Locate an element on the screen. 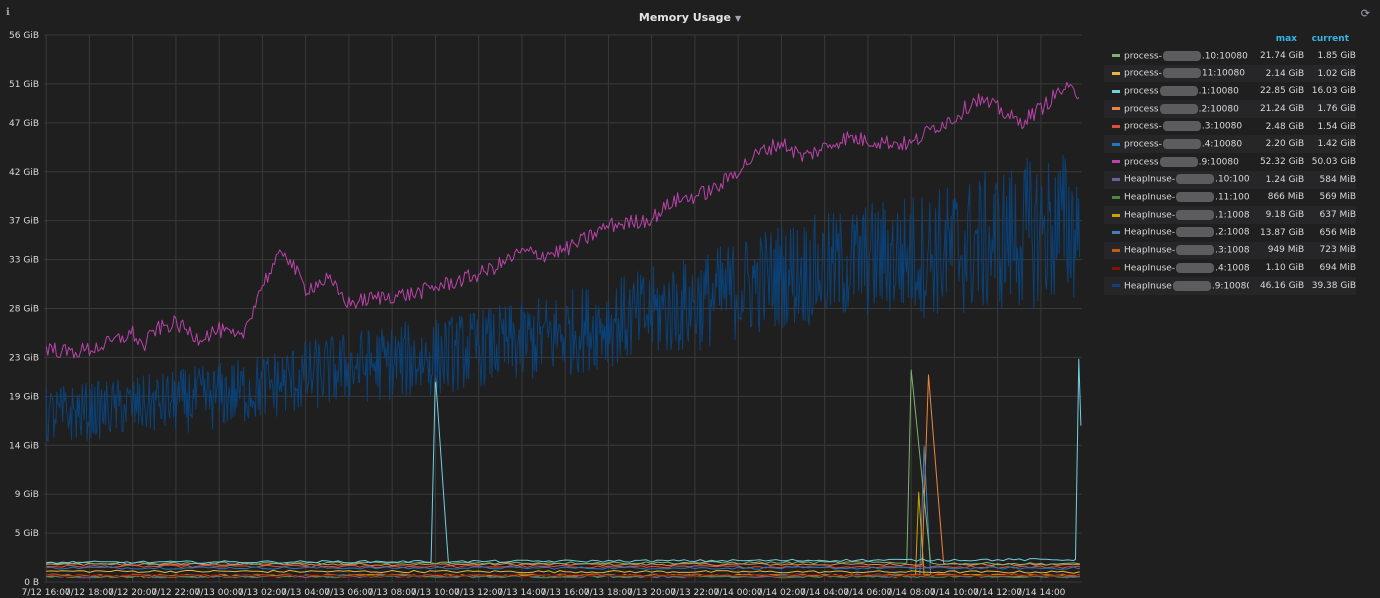 The image size is (1380, 598). x-tick-label: 7/14 04:00 is located at coordinates (824, 593).